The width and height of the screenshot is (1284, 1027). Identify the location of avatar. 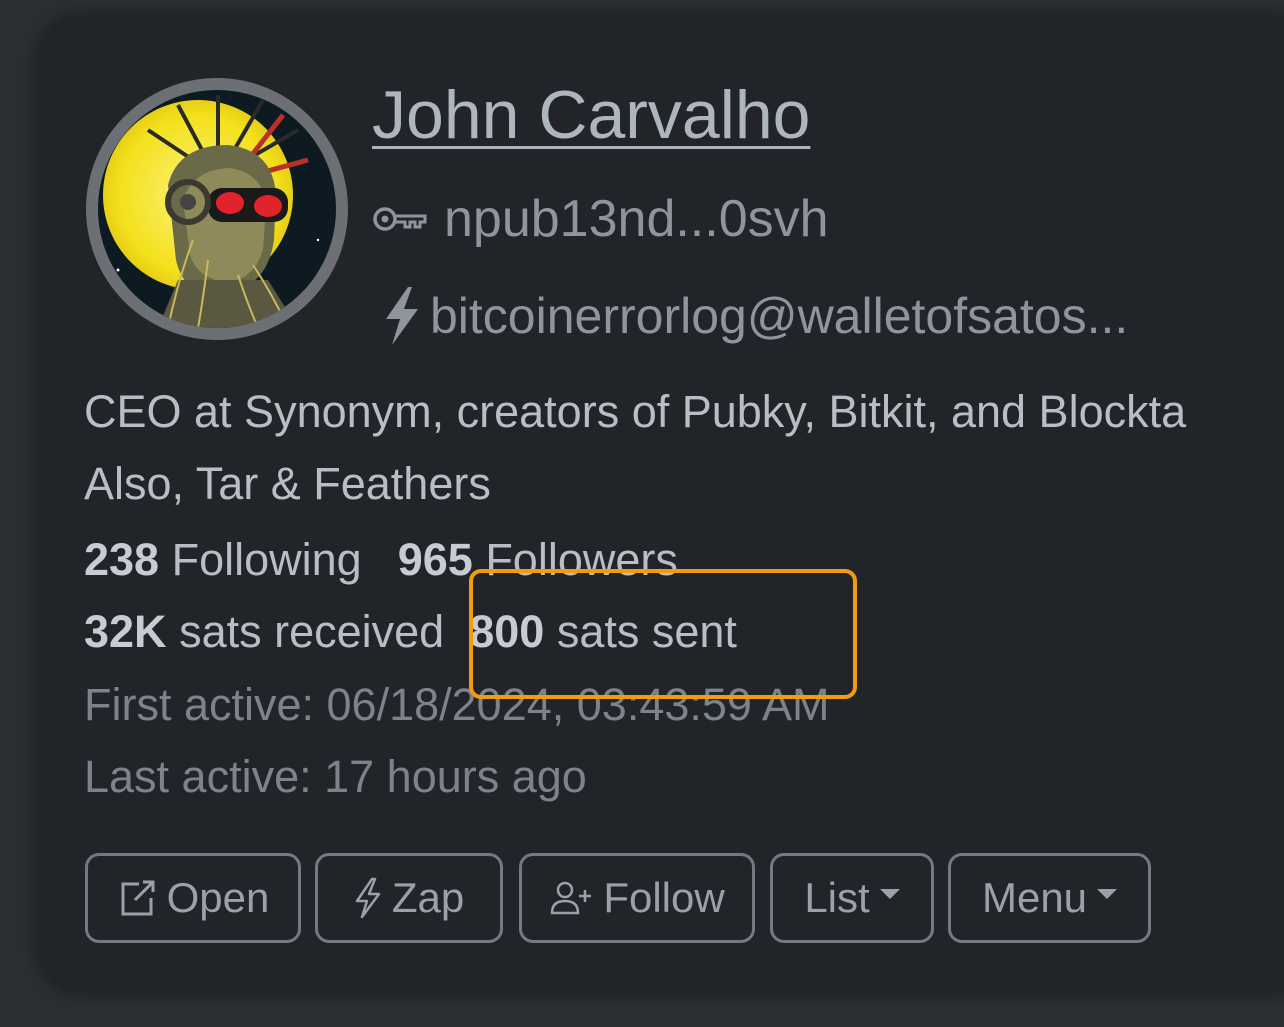
(217, 209).